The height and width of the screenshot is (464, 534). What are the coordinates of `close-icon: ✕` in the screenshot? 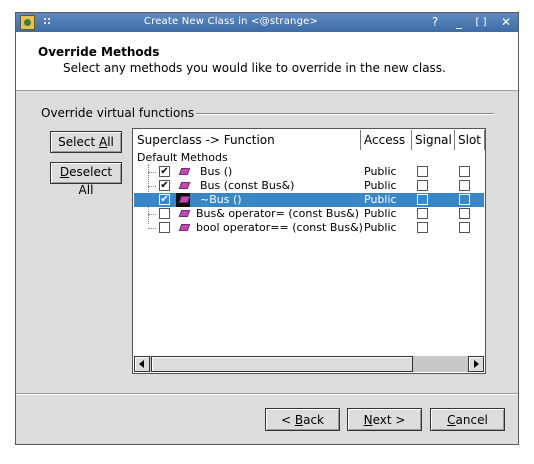 It's located at (506, 22).